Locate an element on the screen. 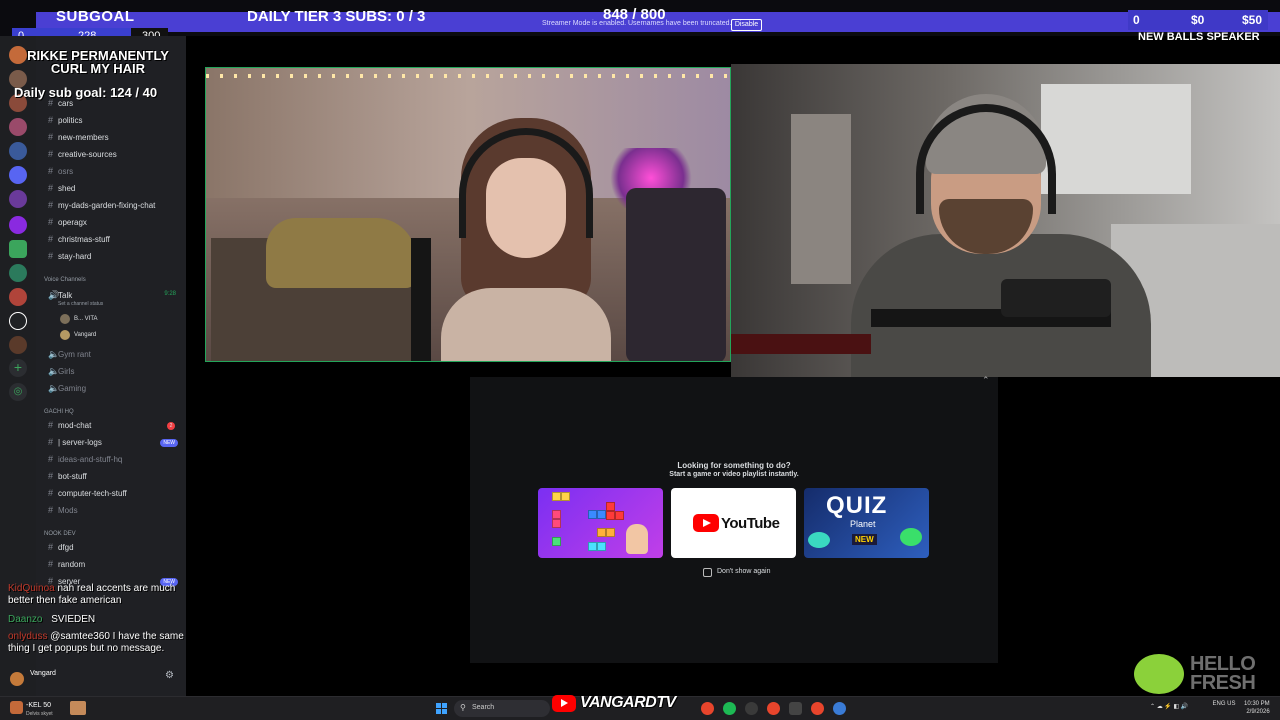 This screenshot has height=720, width=1280. settings-gear-icon: ⚙ is located at coordinates (169, 675).